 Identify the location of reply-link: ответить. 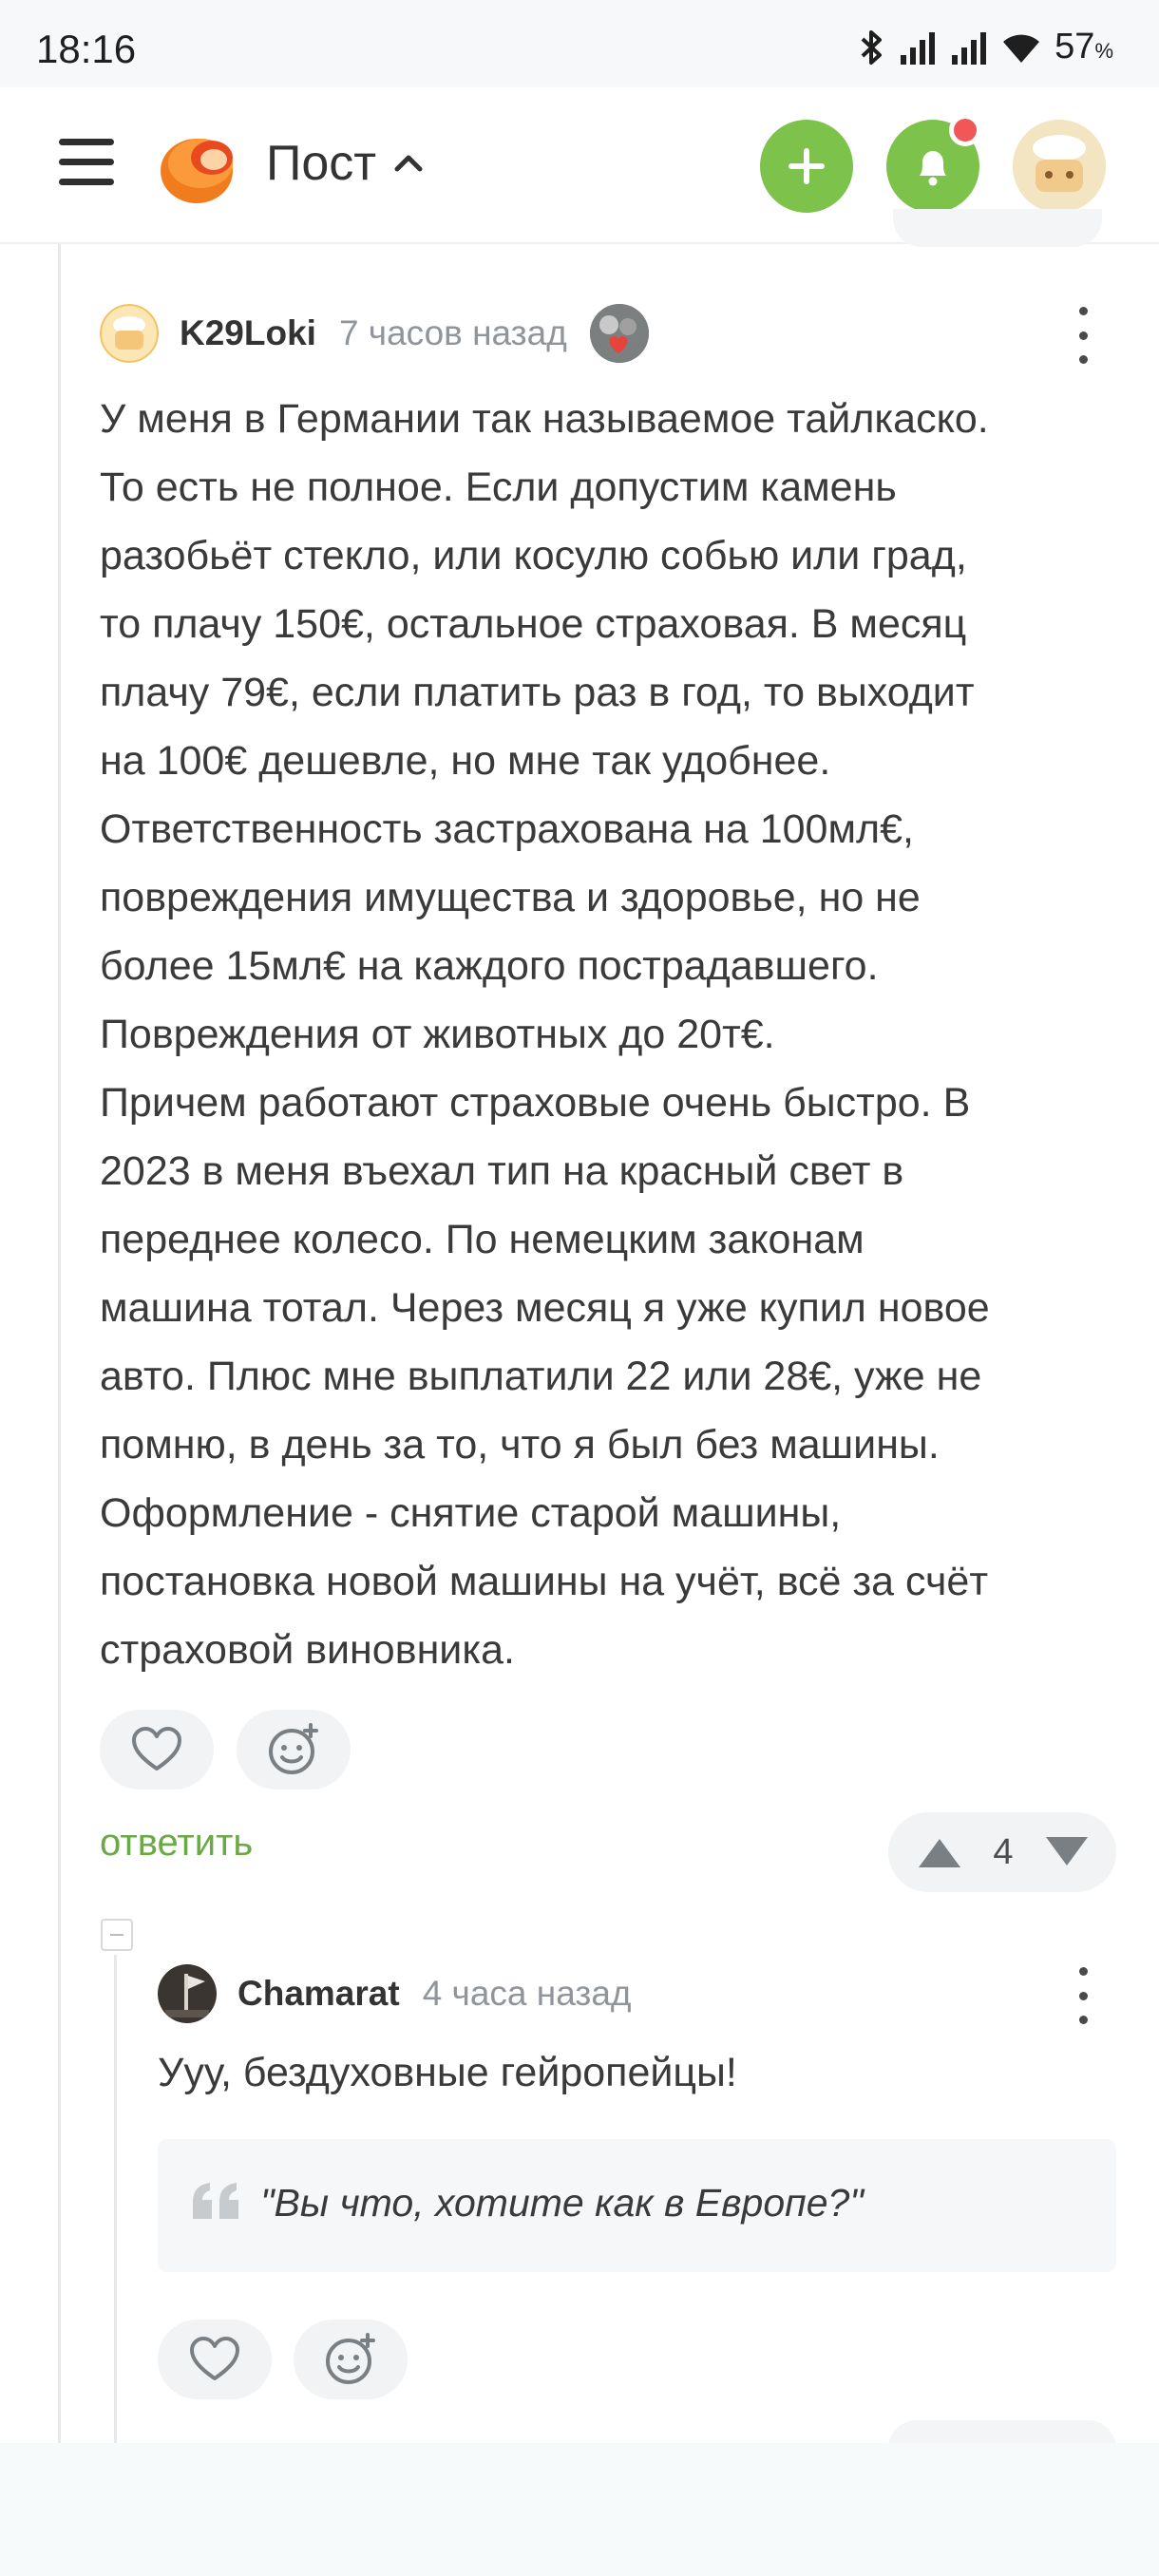
(176, 1843).